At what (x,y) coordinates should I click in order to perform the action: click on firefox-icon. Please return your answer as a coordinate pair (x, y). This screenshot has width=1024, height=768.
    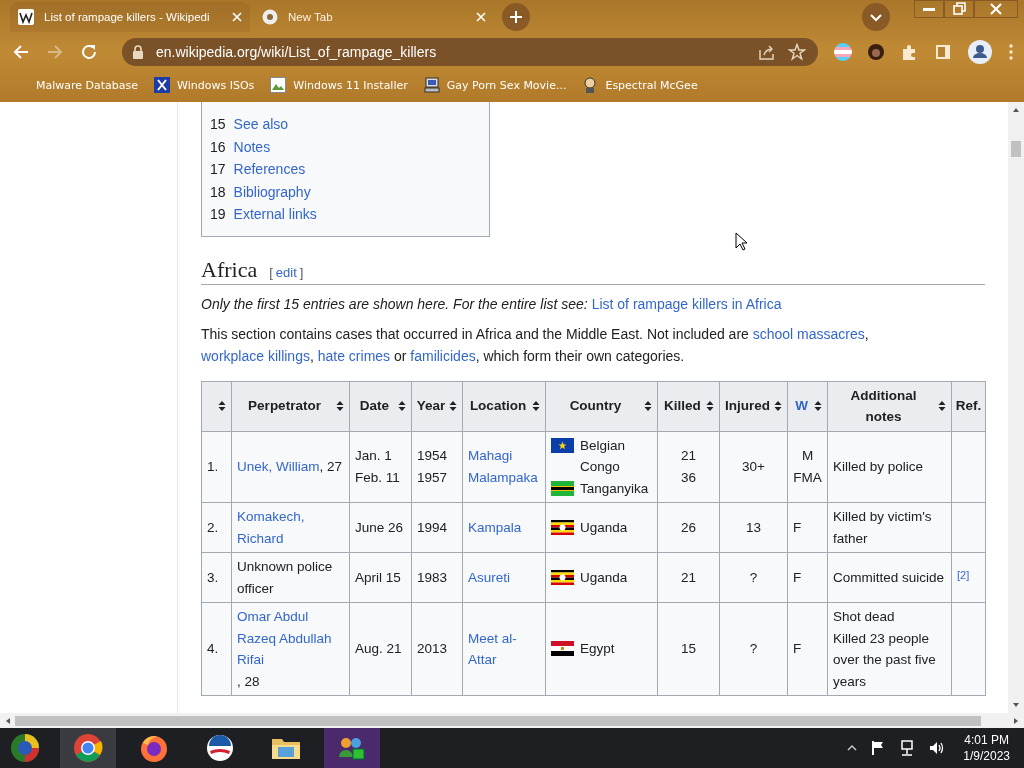
    Looking at the image, I should click on (154, 748).